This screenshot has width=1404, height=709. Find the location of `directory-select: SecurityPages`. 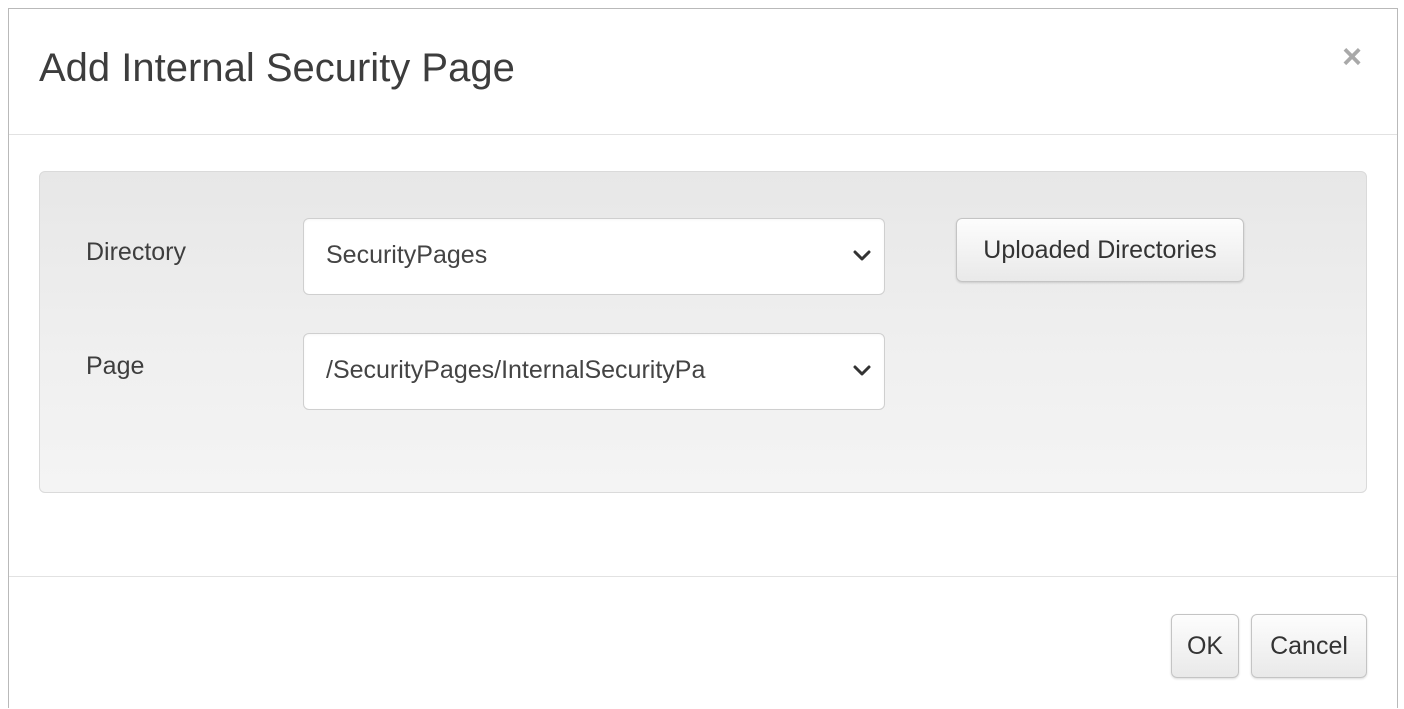

directory-select: SecurityPages is located at coordinates (594, 256).